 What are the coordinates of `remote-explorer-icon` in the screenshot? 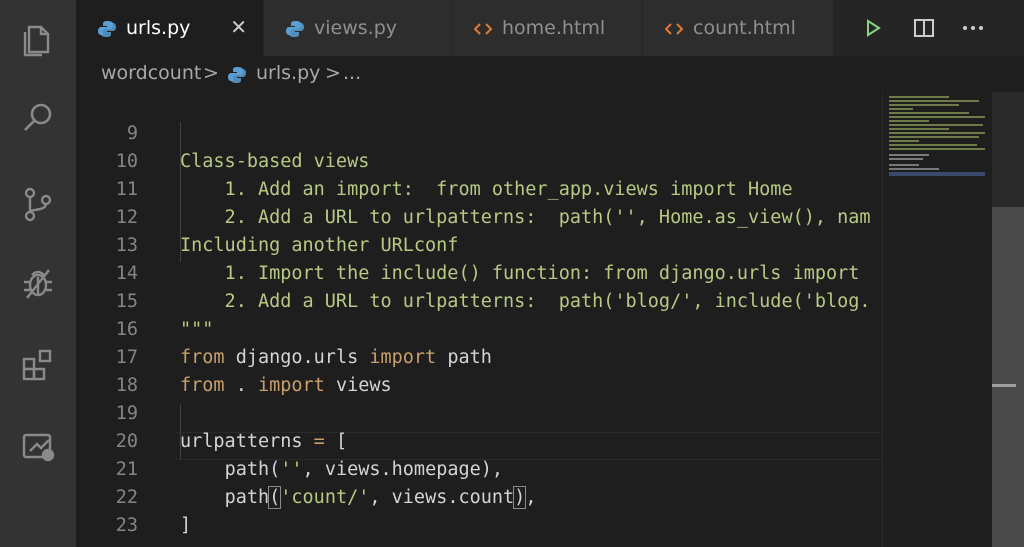 It's located at (38, 445).